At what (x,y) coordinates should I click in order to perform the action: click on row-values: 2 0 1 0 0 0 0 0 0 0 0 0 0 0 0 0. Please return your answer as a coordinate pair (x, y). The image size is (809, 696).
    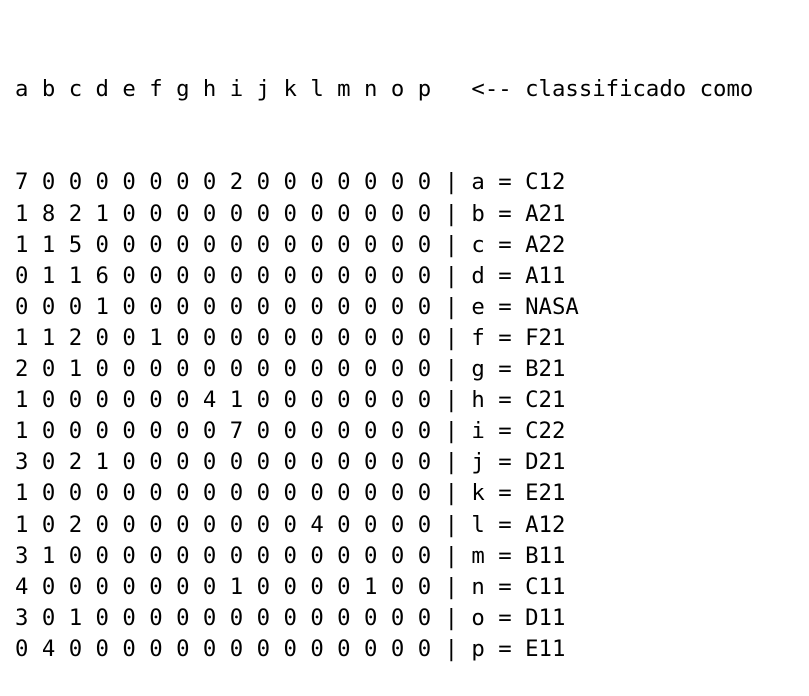
    Looking at the image, I should click on (223, 369).